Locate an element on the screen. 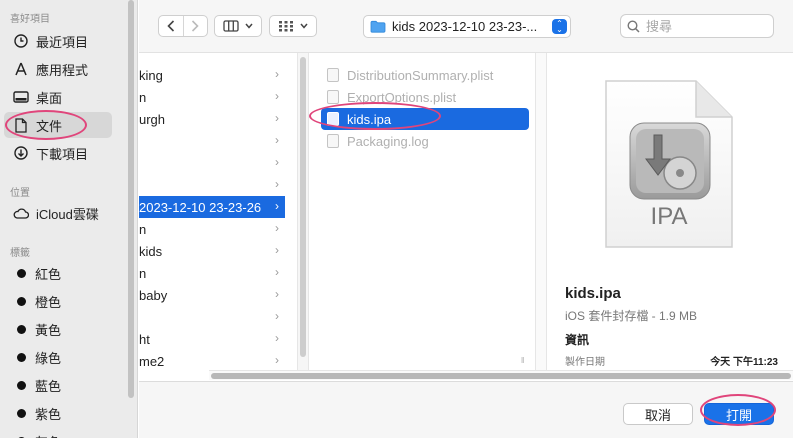 Image resolution: width=793 pixels, height=438 pixels. list-item: DistributionSummary.plist is located at coordinates (426, 75).